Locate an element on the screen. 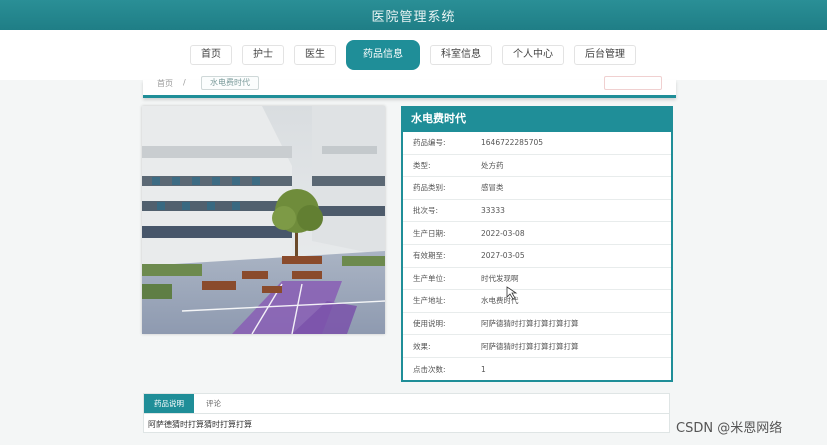  field-label: 生产地址: is located at coordinates (429, 301).